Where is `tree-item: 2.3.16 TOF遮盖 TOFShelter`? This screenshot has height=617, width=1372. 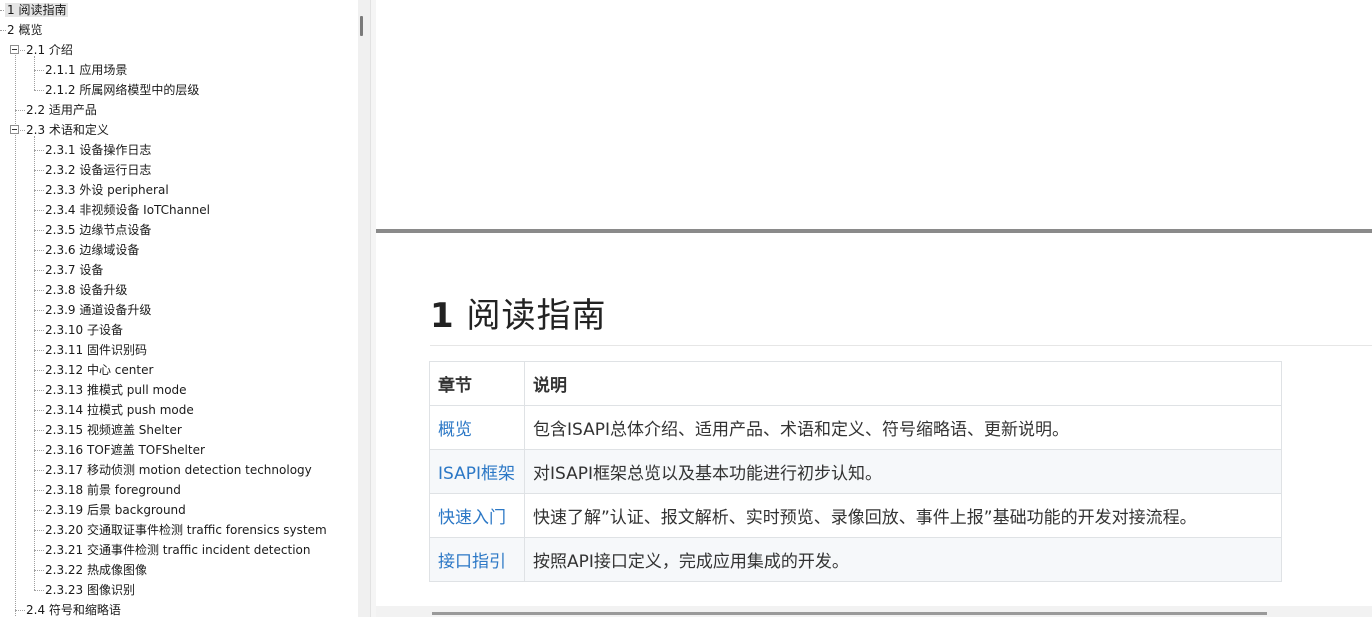
tree-item: 2.3.16 TOF遮盖 TOFShelter is located at coordinates (125, 450).